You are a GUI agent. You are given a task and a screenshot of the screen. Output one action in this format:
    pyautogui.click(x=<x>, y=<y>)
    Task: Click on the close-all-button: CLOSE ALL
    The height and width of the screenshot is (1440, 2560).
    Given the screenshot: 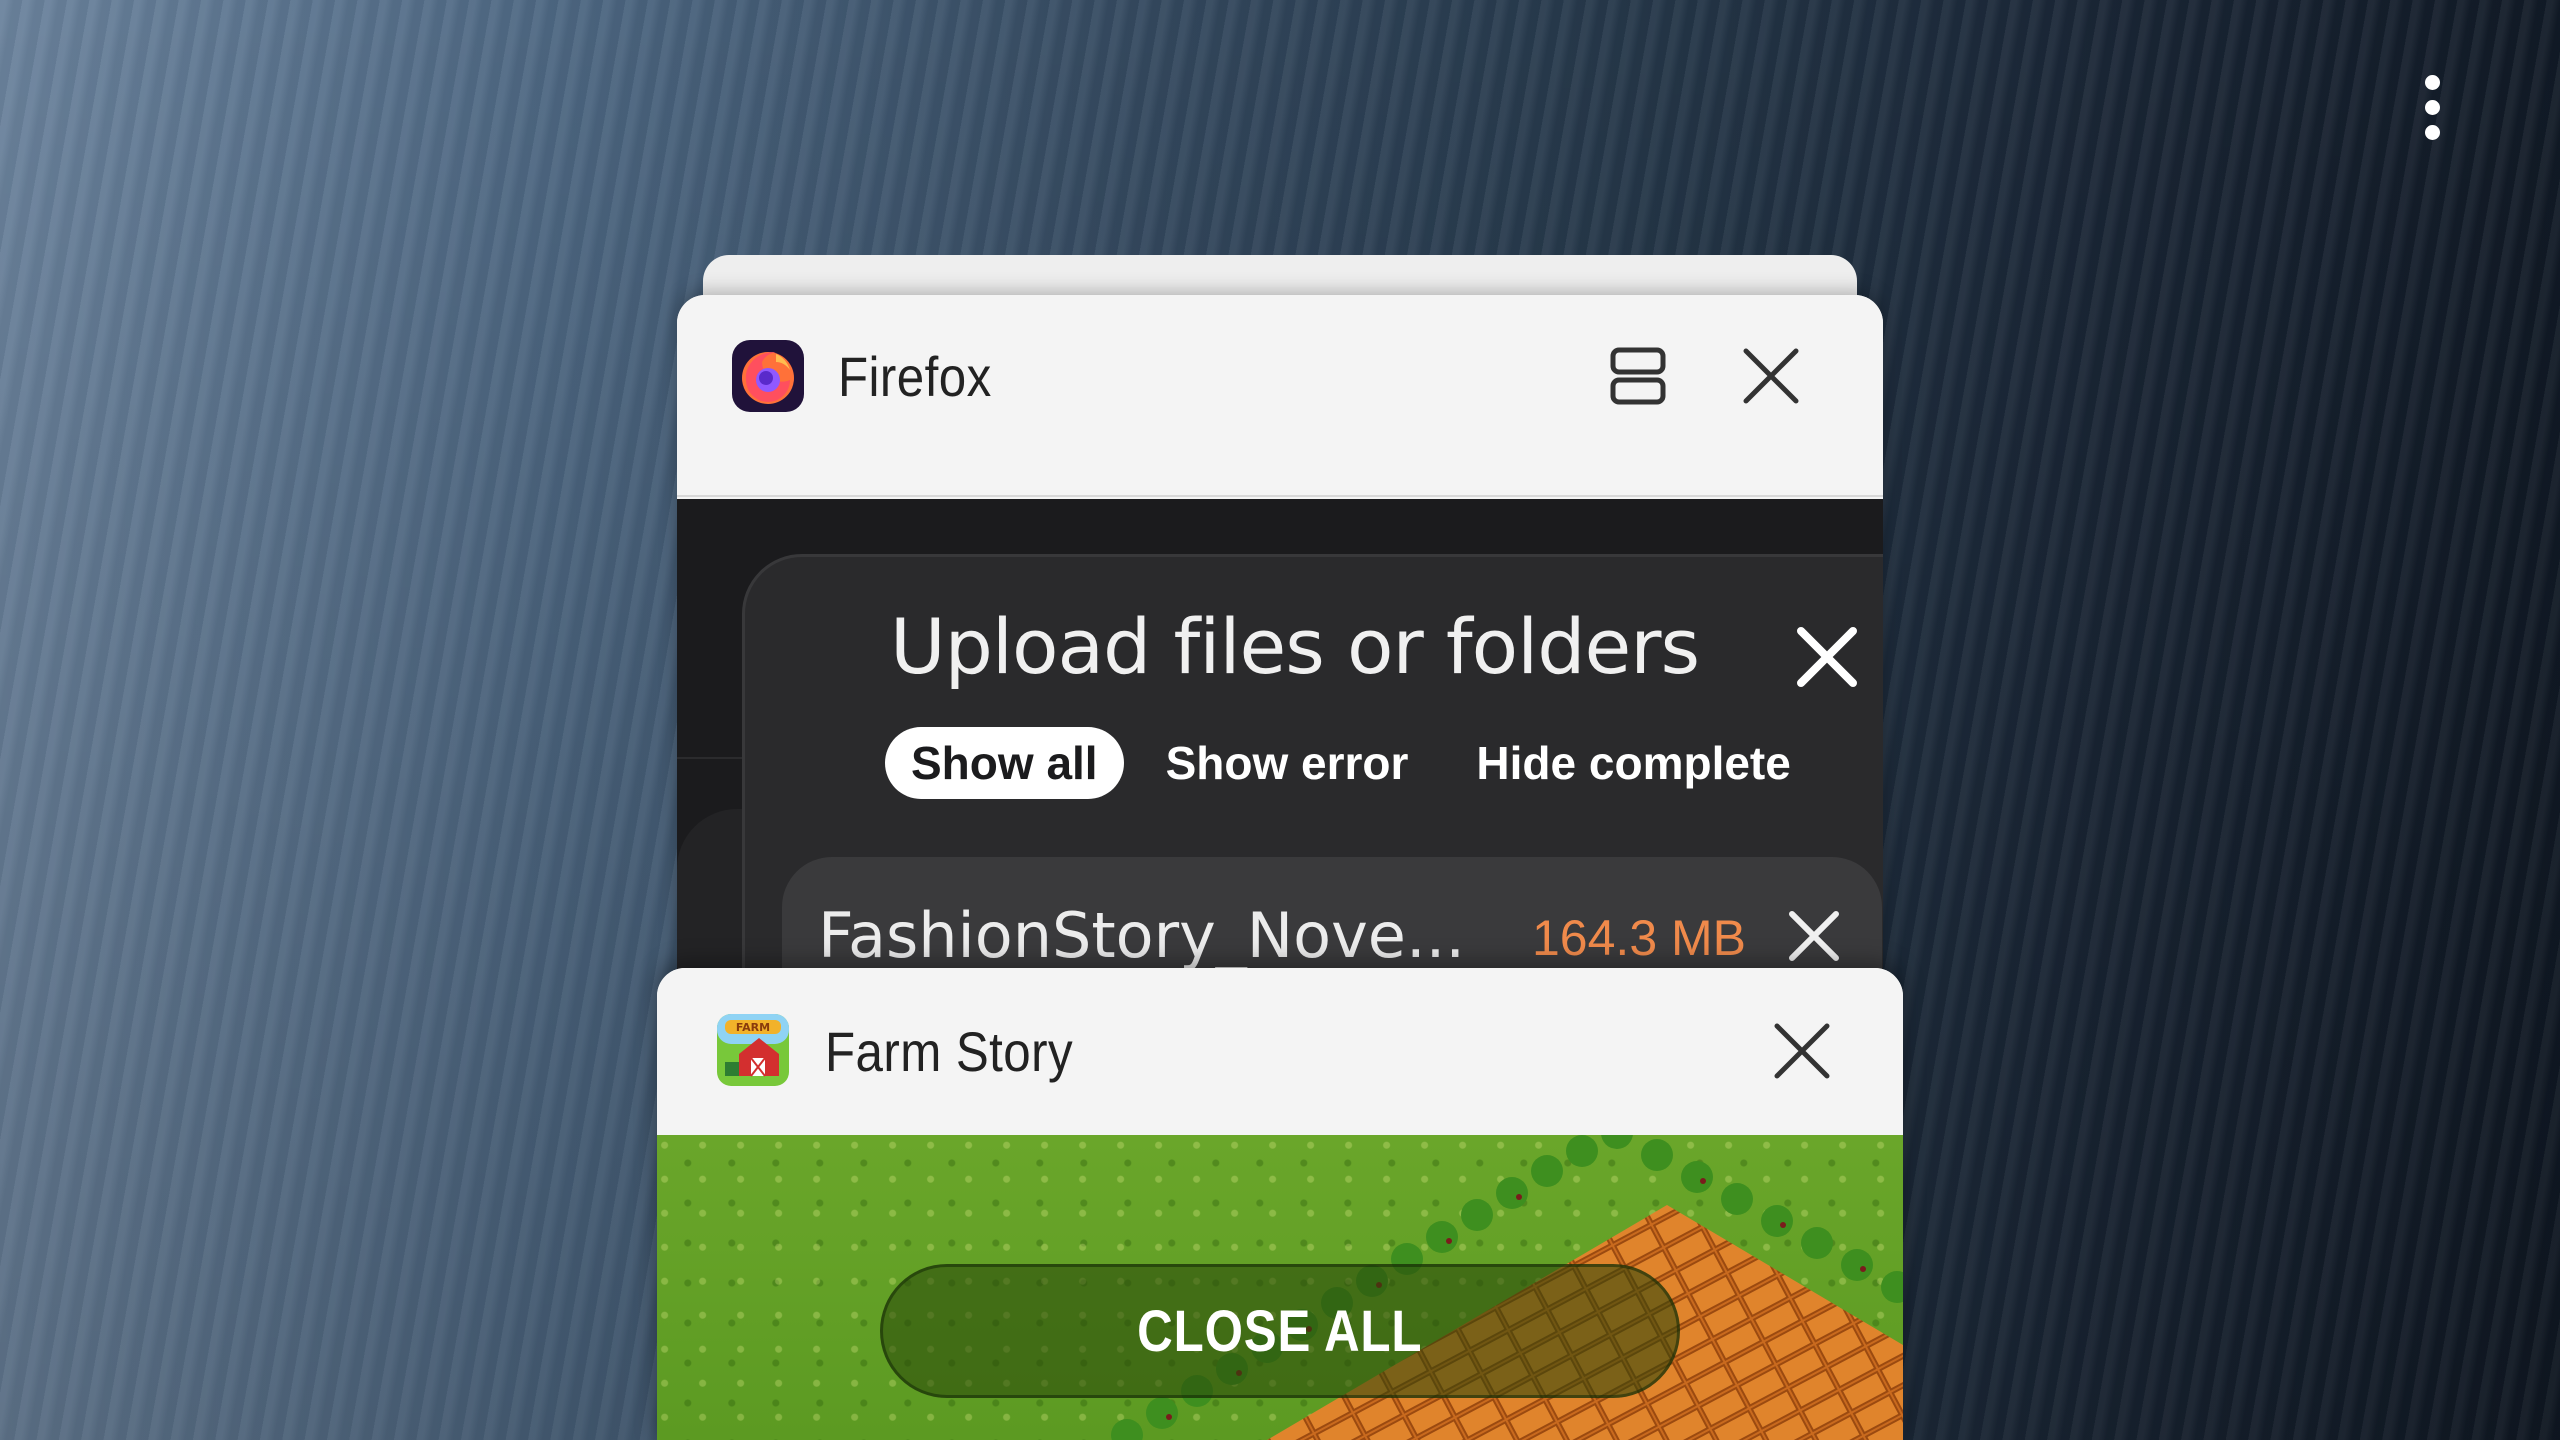 What is the action you would take?
    pyautogui.click(x=1280, y=1331)
    